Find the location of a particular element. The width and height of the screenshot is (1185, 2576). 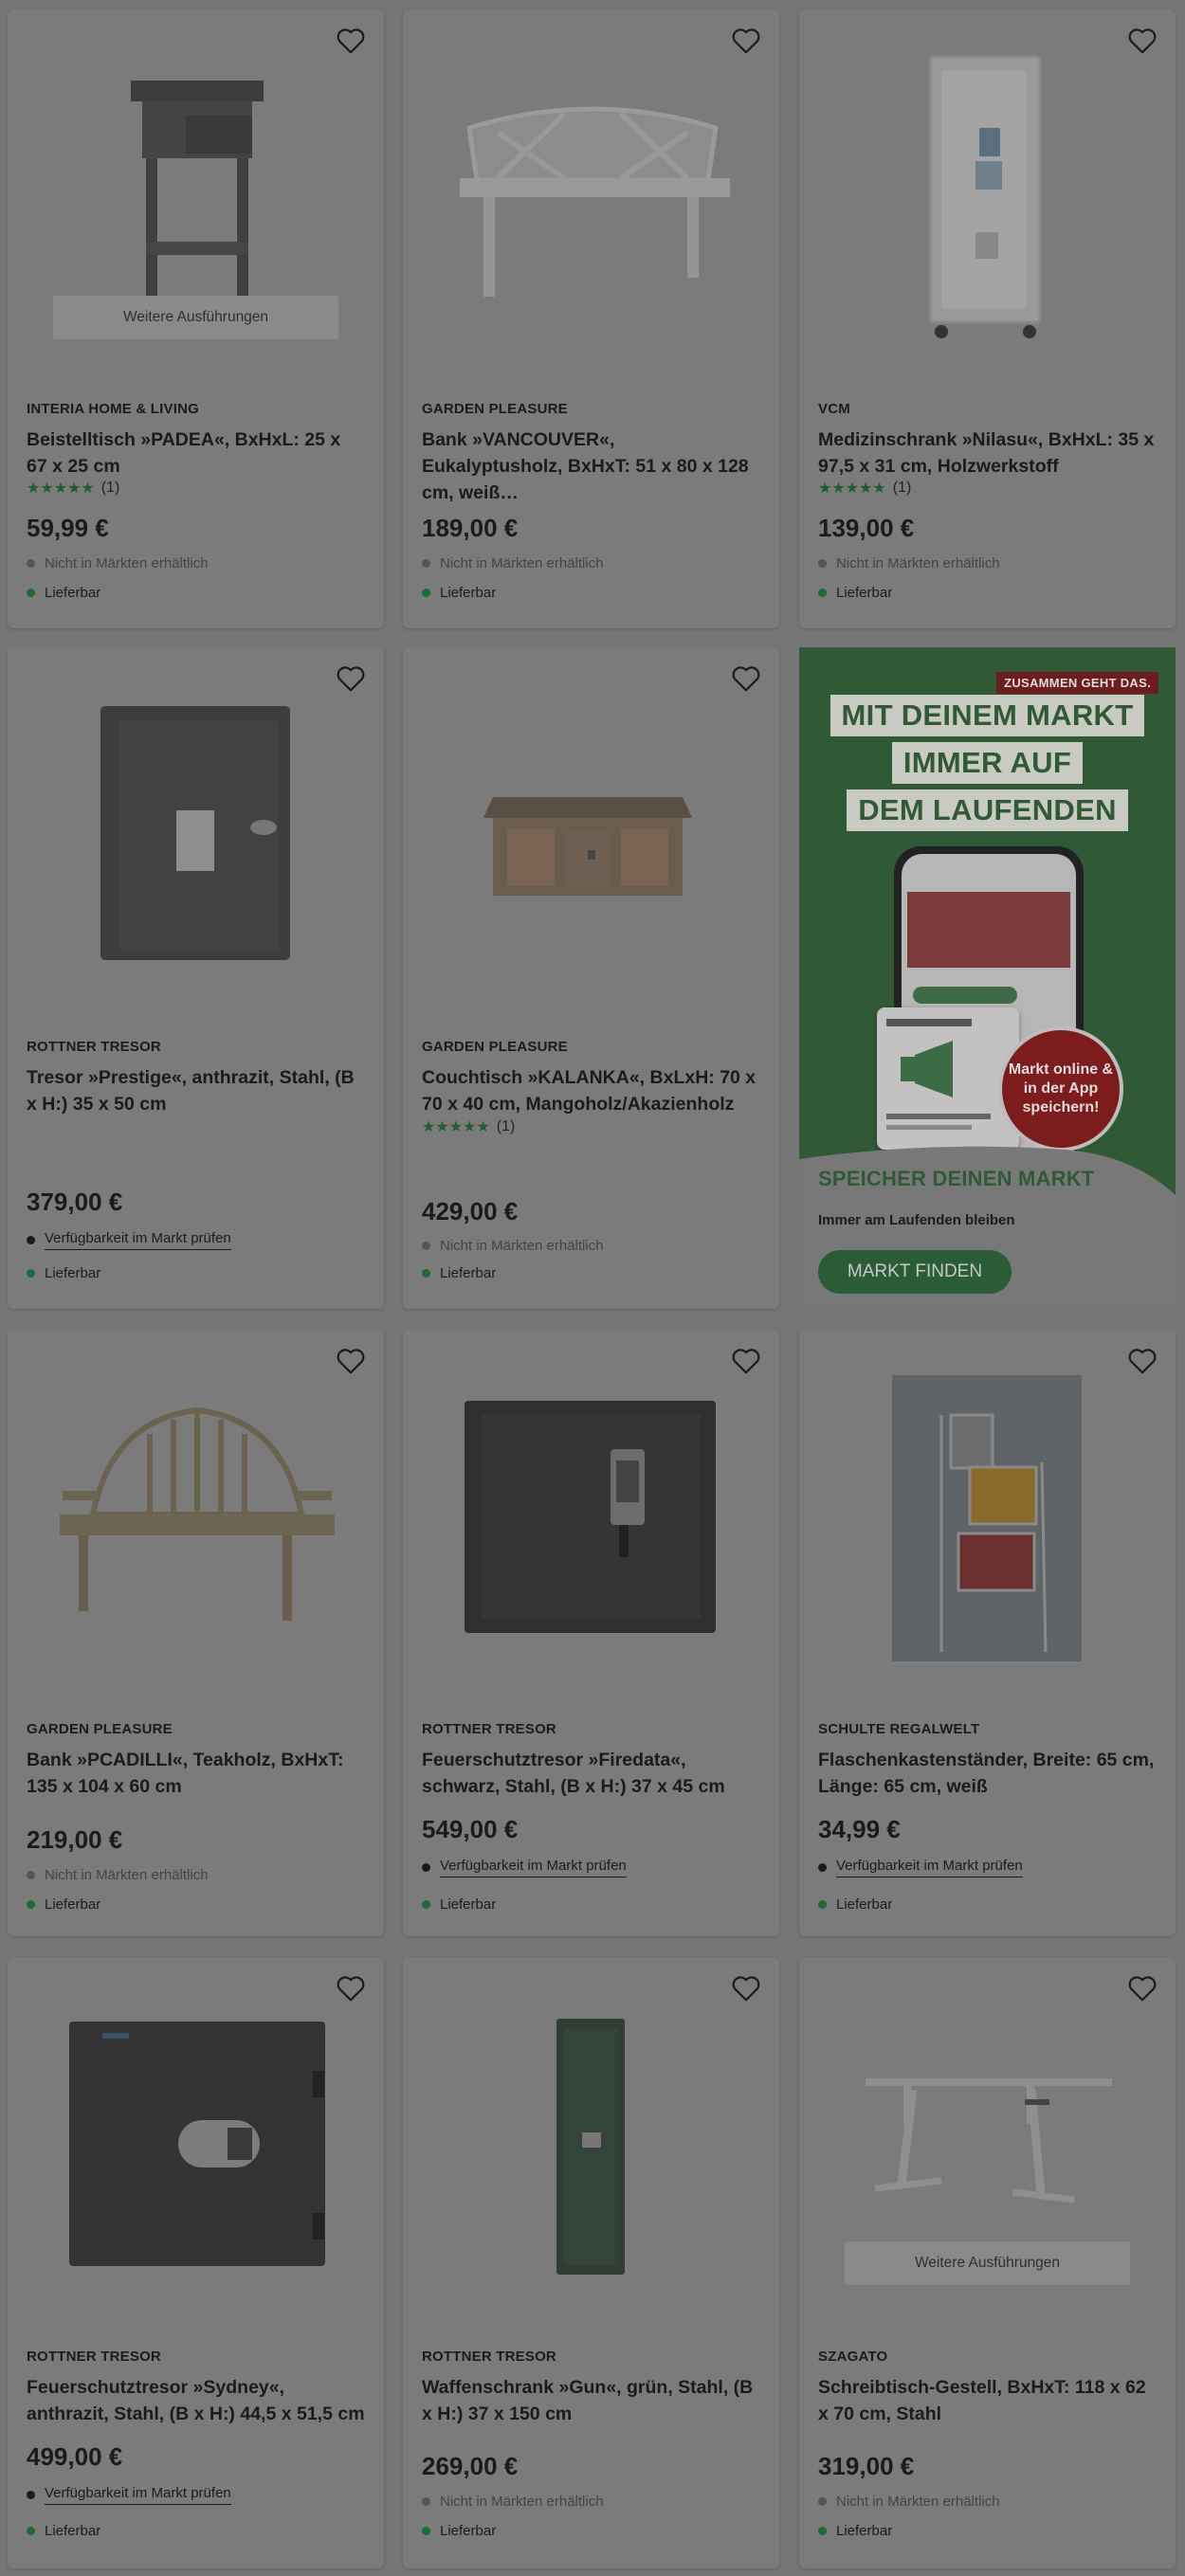

product-price: 219,00 € is located at coordinates (75, 1839).